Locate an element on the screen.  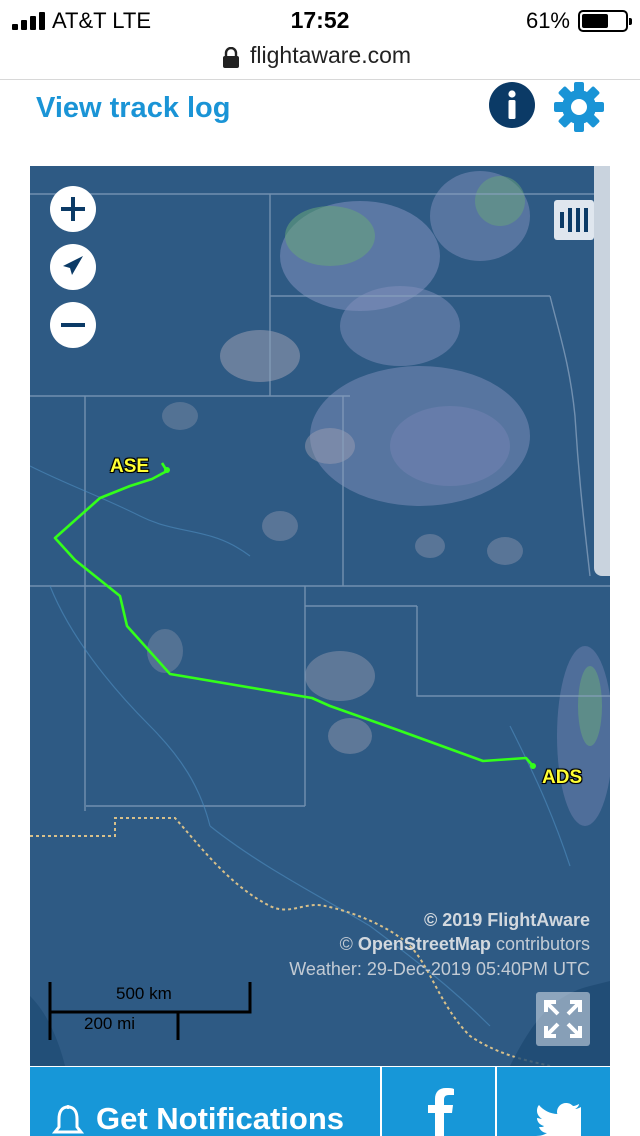
fullscreen-button is located at coordinates (563, 1019).